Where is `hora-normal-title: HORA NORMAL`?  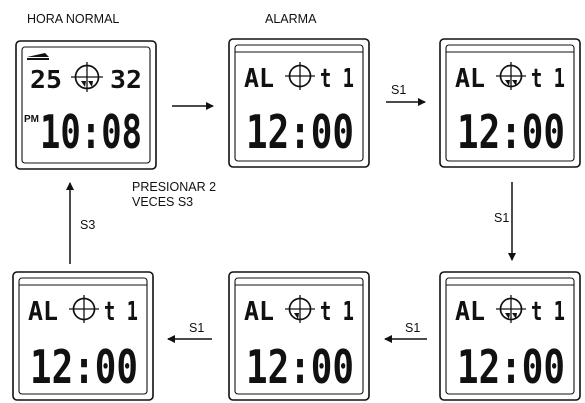 hora-normal-title: HORA NORMAL is located at coordinates (73, 19).